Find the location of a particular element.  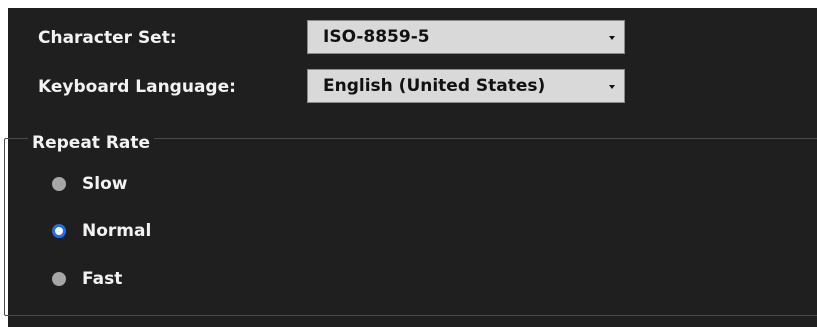

keyboard-language-dropdown: English (United States) is located at coordinates (466, 86).